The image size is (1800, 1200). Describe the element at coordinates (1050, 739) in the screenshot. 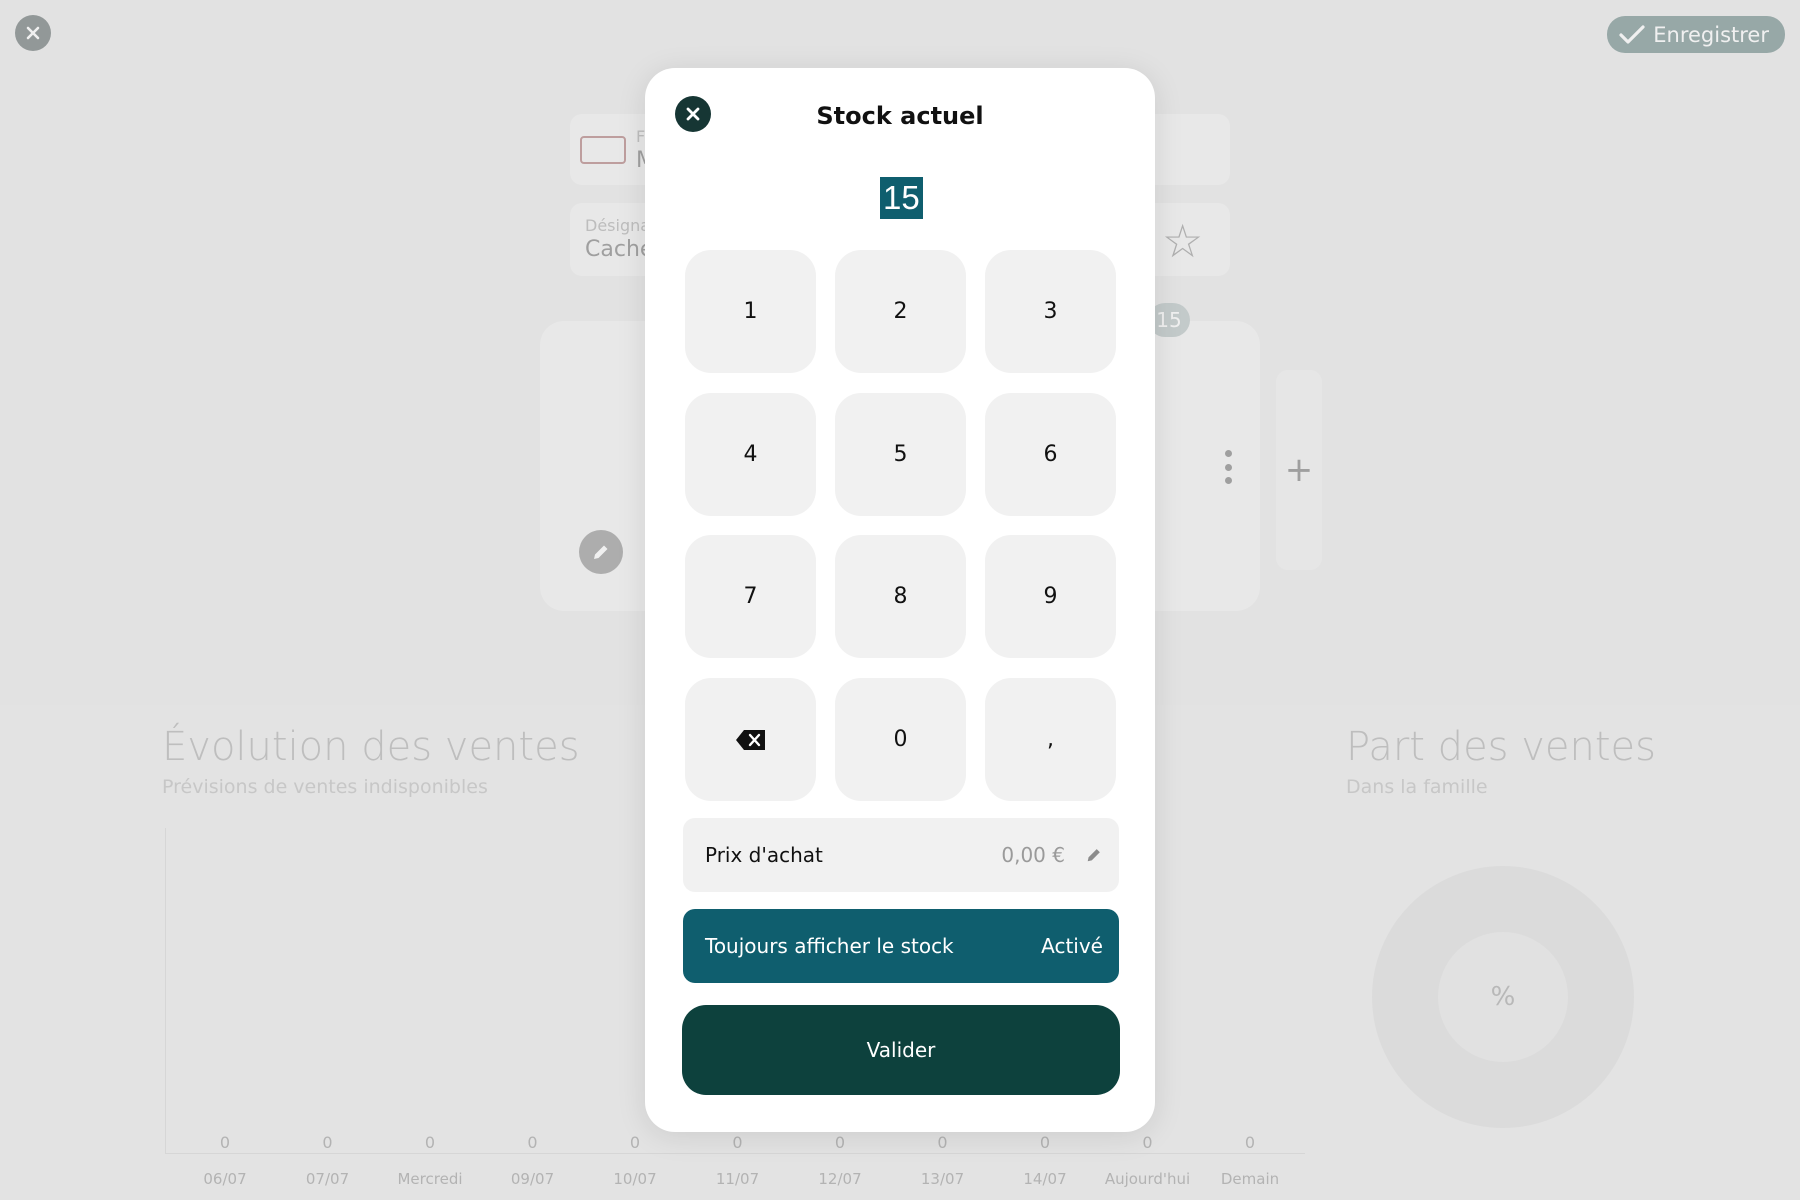

I see `key-comma: ,` at that location.